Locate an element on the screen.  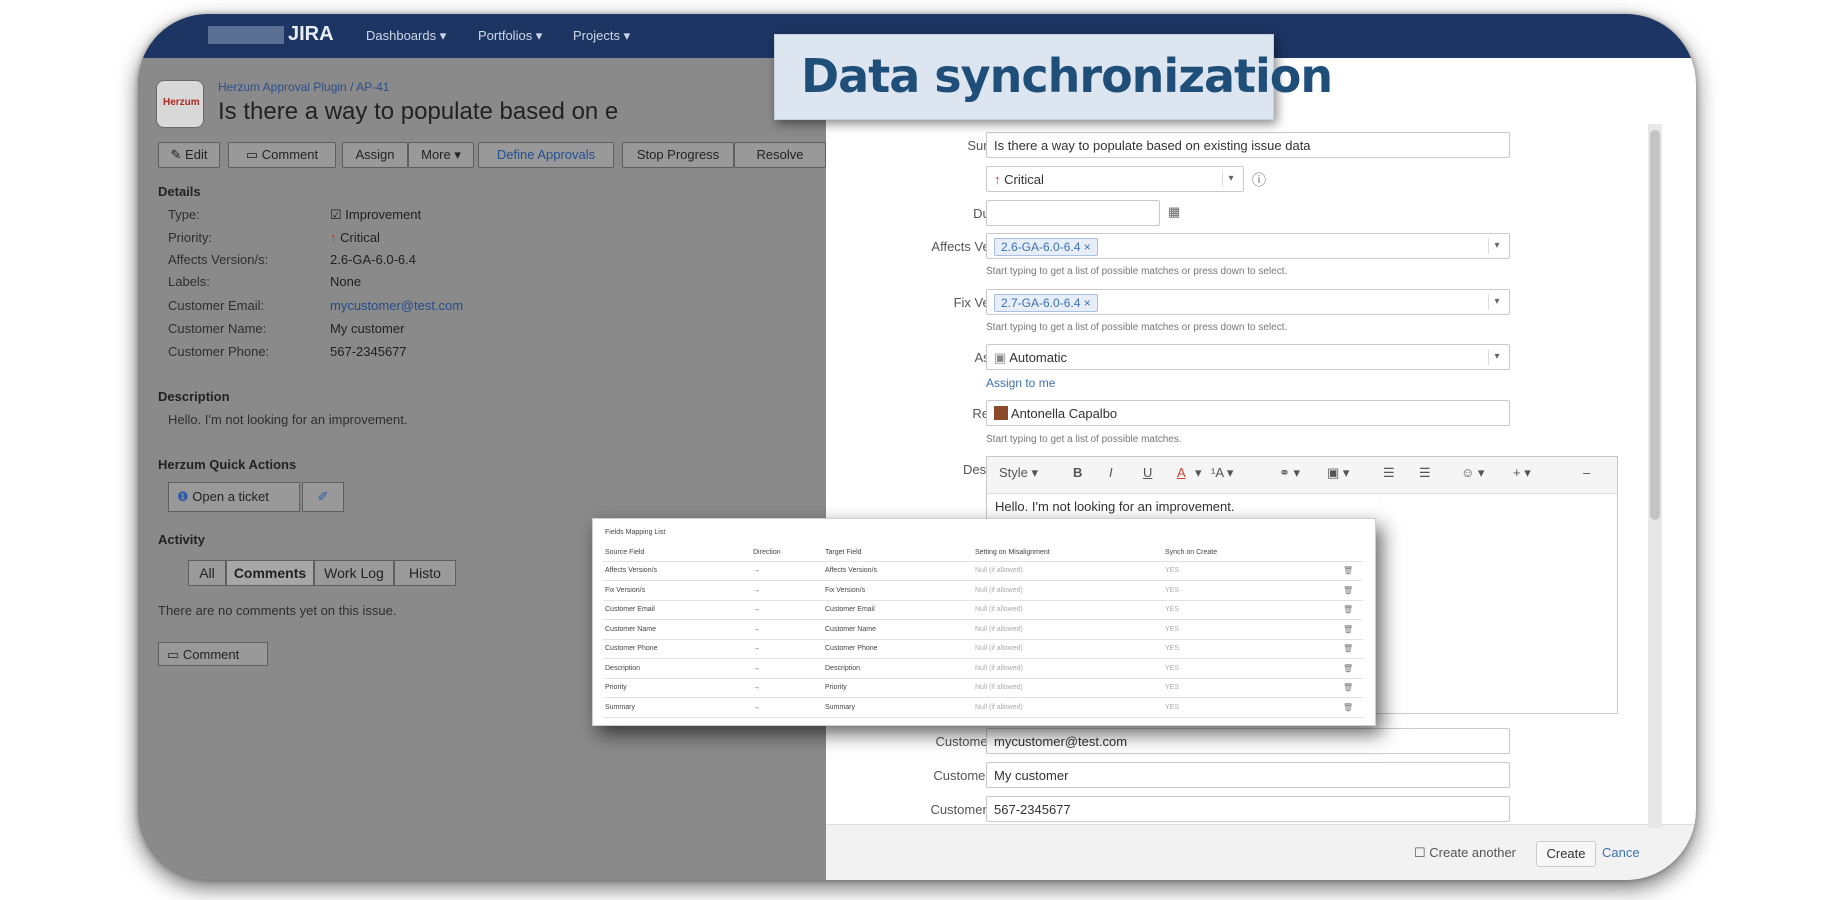
fix-version-picker: 2.7-GA-6.0-6.4 × ▾ is located at coordinates (1248, 302).